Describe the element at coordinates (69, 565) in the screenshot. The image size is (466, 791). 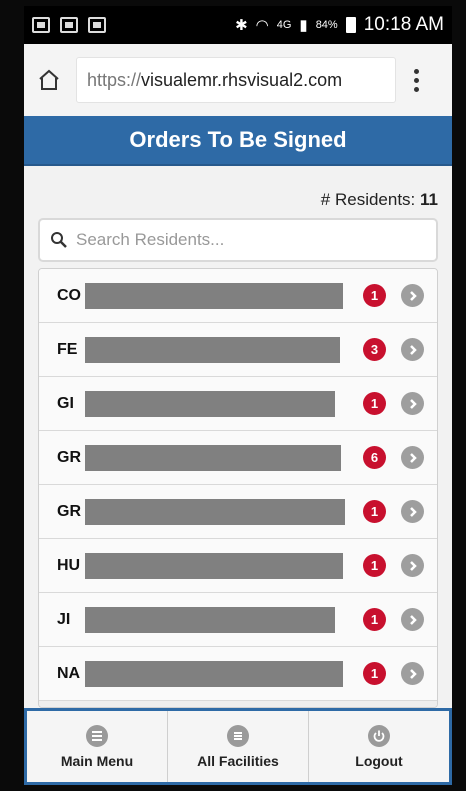
I see `resident-name: HU` at that location.